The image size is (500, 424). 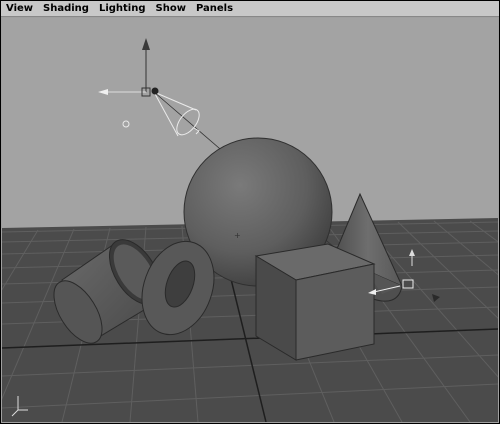 I want to click on sphere-pivot: +, so click(x=237, y=235).